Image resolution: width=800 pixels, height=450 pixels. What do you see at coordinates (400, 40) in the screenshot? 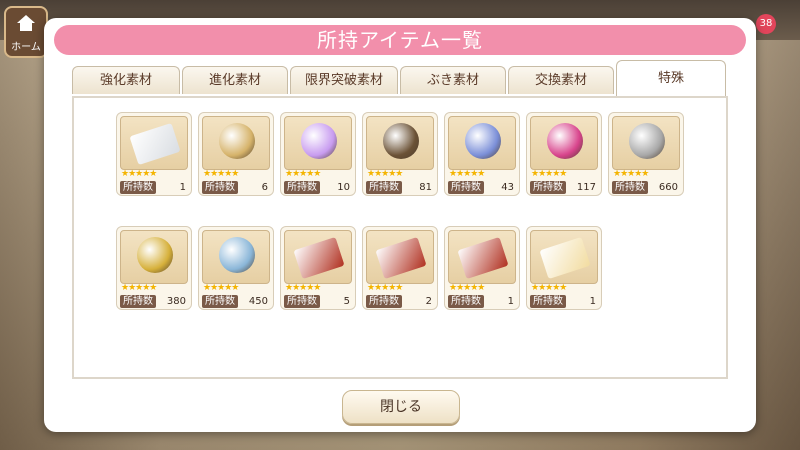
I see `modal-title: 所持アイテム一覧` at bounding box center [400, 40].